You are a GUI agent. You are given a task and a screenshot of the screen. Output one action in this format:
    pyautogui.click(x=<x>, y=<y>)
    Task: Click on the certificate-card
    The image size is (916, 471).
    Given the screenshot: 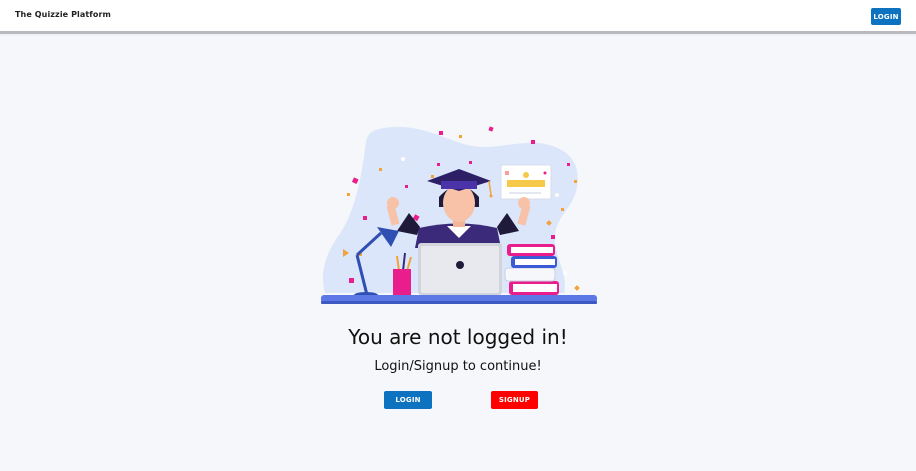 What is the action you would take?
    pyautogui.click(x=526, y=182)
    